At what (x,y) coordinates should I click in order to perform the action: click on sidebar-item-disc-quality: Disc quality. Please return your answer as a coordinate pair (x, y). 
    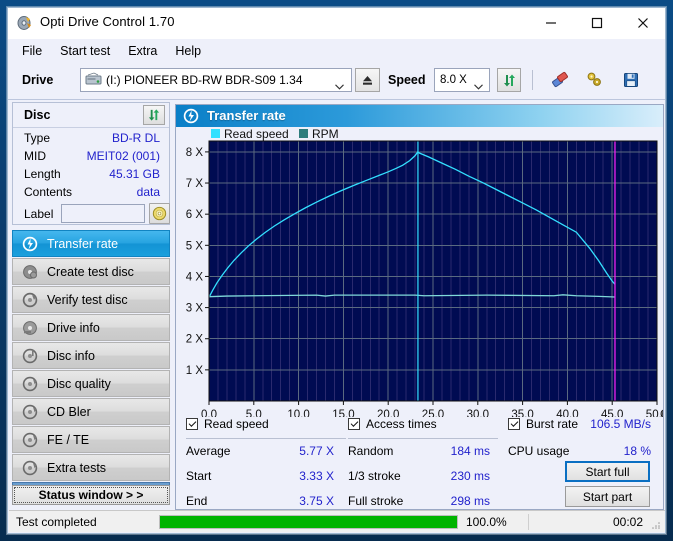
    Looking at the image, I should click on (91, 383).